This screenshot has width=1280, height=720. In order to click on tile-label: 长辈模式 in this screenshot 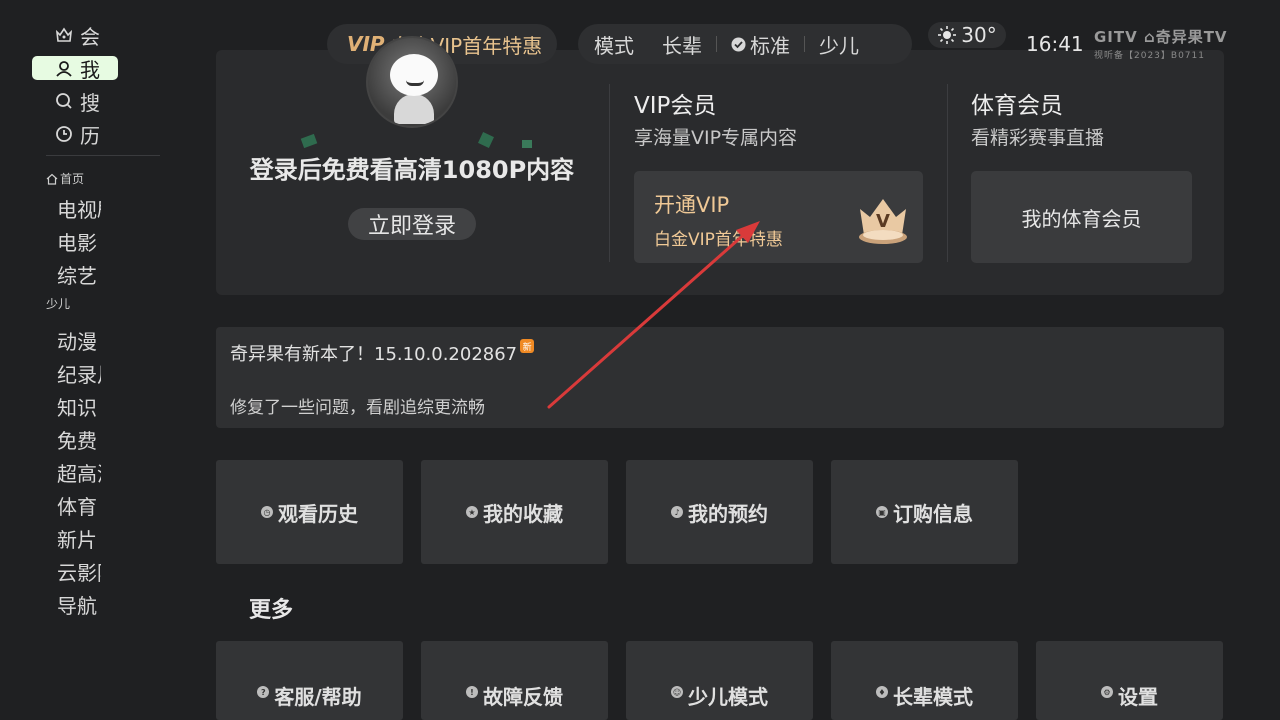, I will do `click(933, 697)`.